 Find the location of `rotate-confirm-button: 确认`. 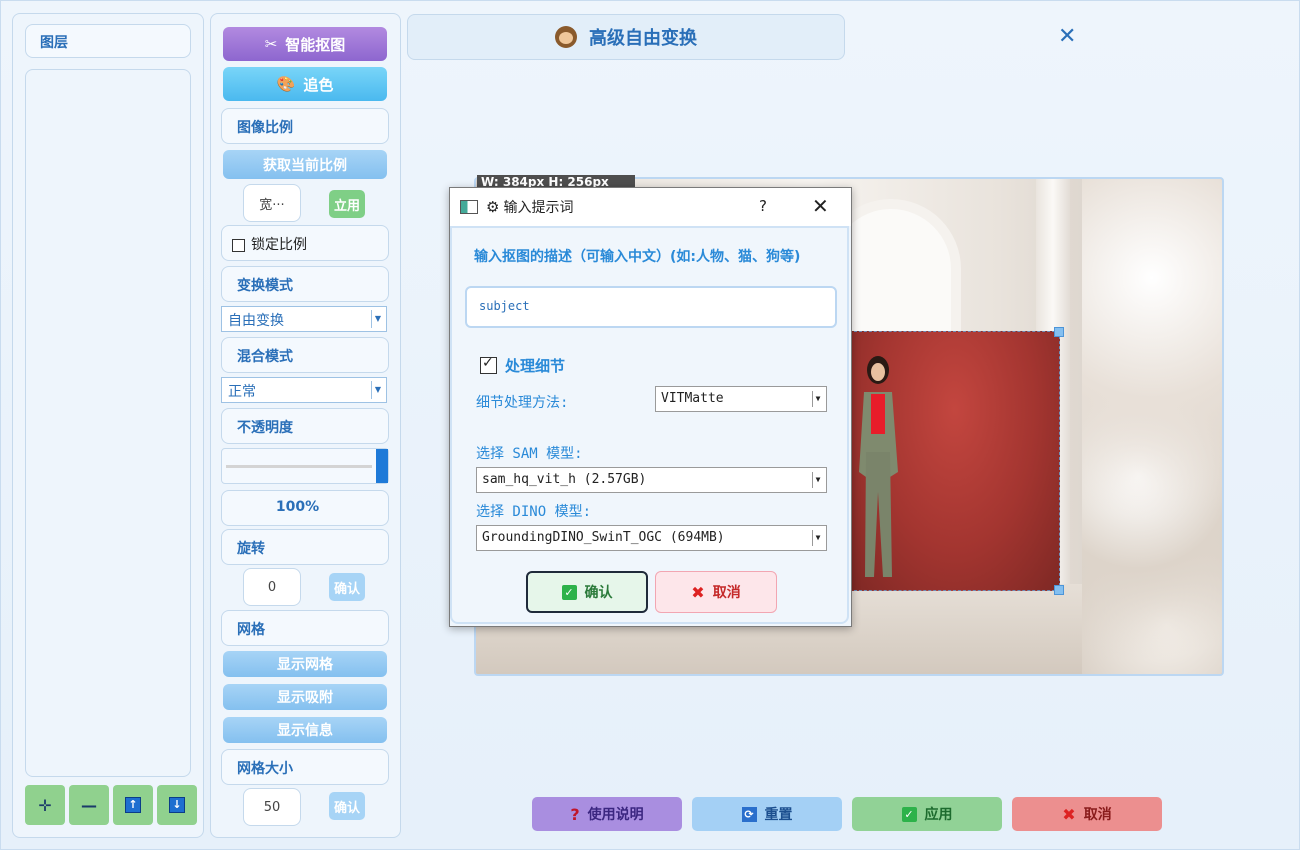

rotate-confirm-button: 确认 is located at coordinates (347, 587).